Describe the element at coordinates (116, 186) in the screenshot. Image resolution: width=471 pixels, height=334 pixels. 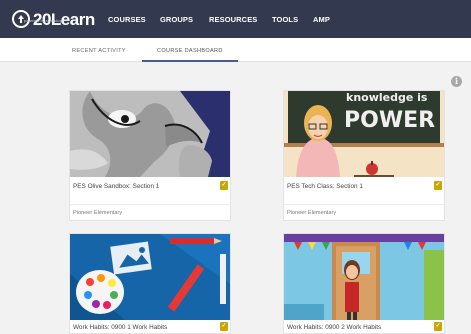
I see `course-title: PES Olive Sandbox: Section 1` at that location.